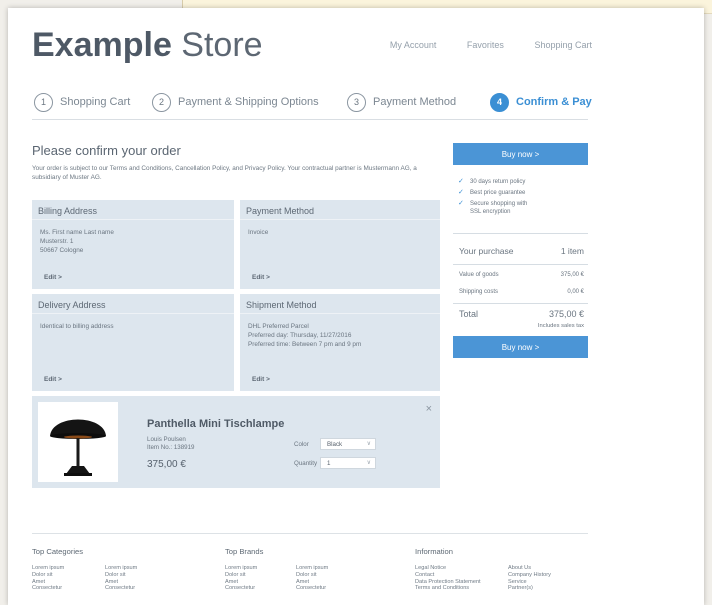 This screenshot has width=712, height=605. I want to click on product-name: Panthella Mini Tischlampe, so click(215, 424).